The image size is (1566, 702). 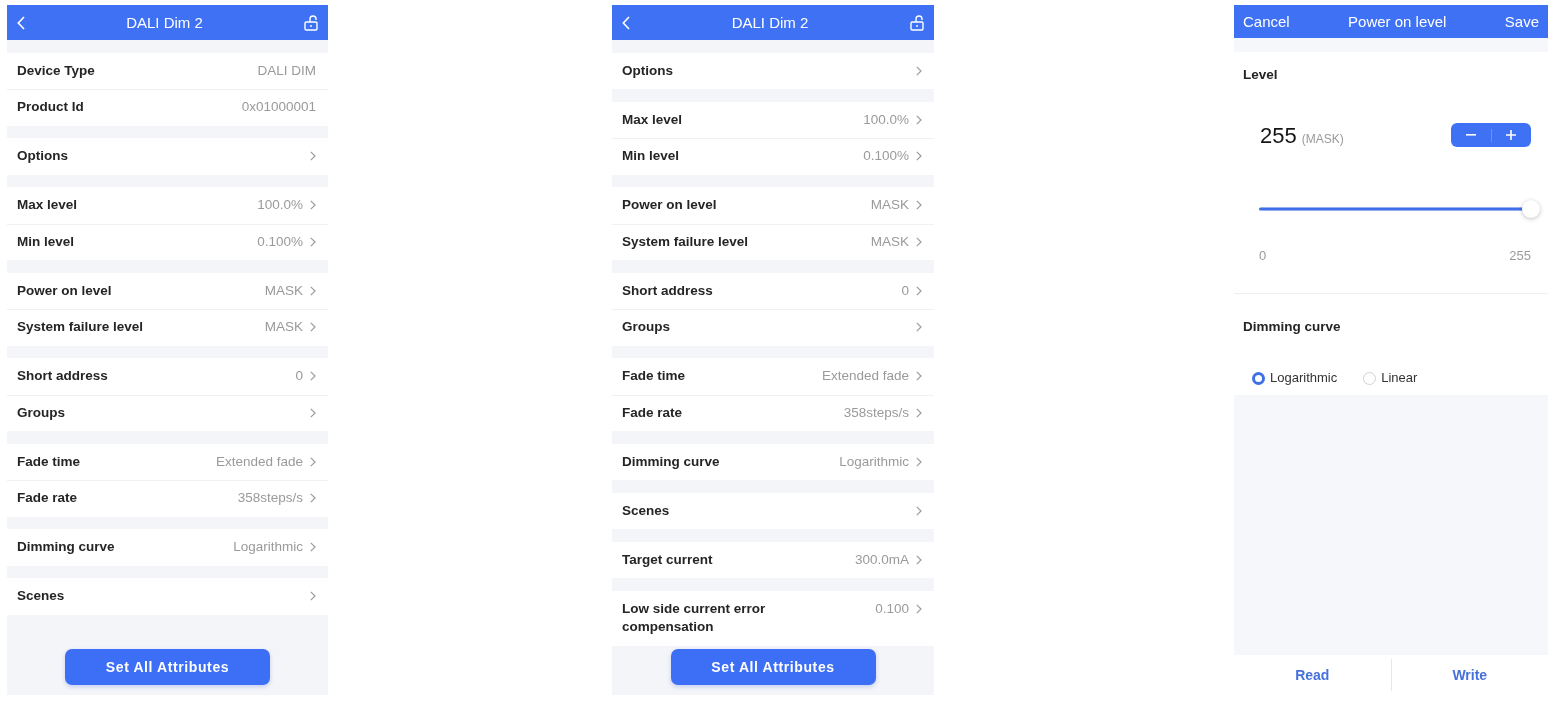 What do you see at coordinates (651, 156) in the screenshot?
I see `attribute-label: Min level` at bounding box center [651, 156].